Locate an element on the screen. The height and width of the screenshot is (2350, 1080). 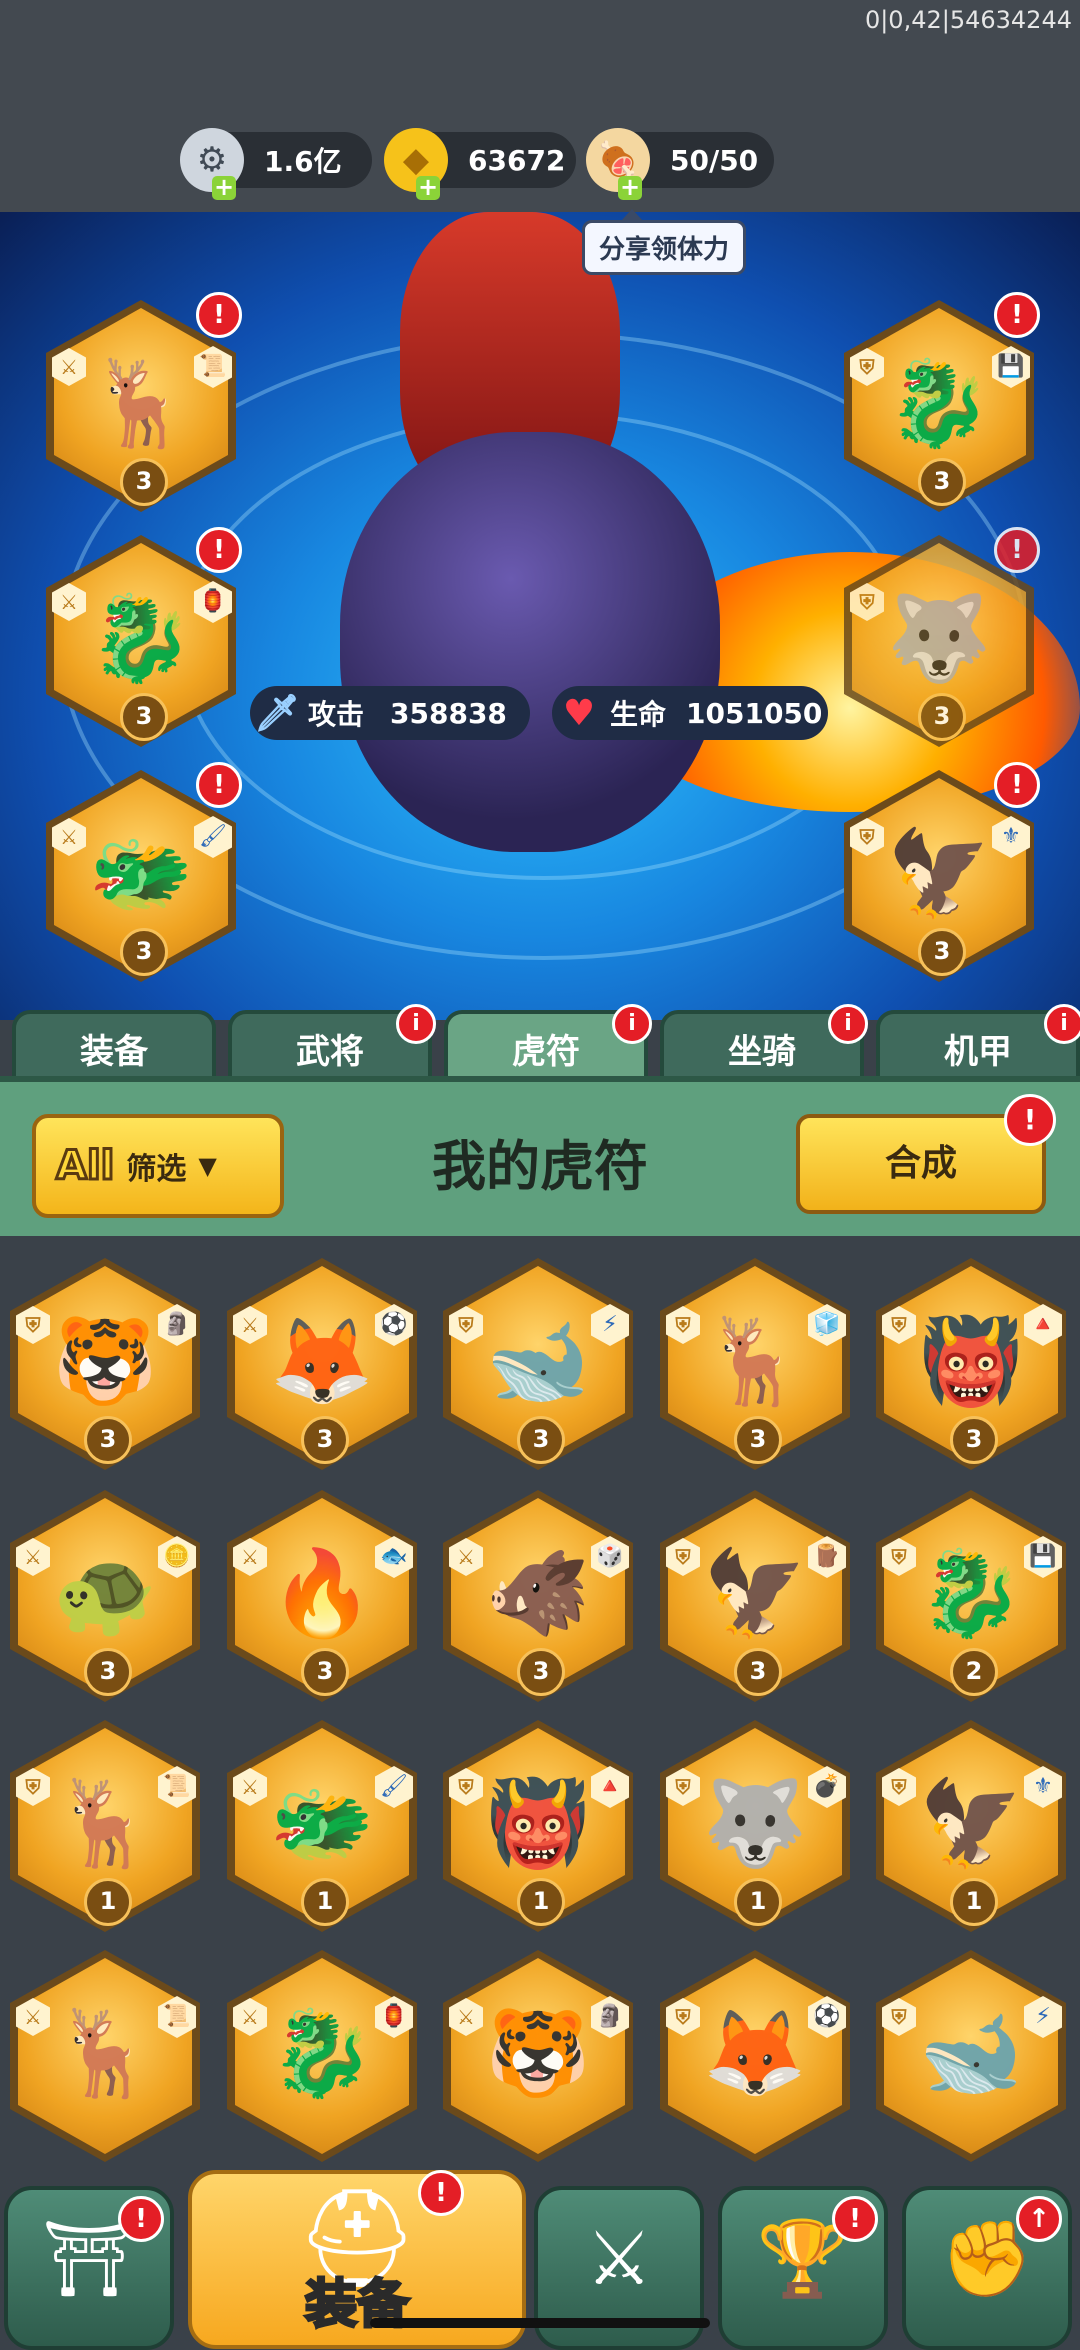
attack-stat: 🗡 攻击 358838 is located at coordinates (390, 713).